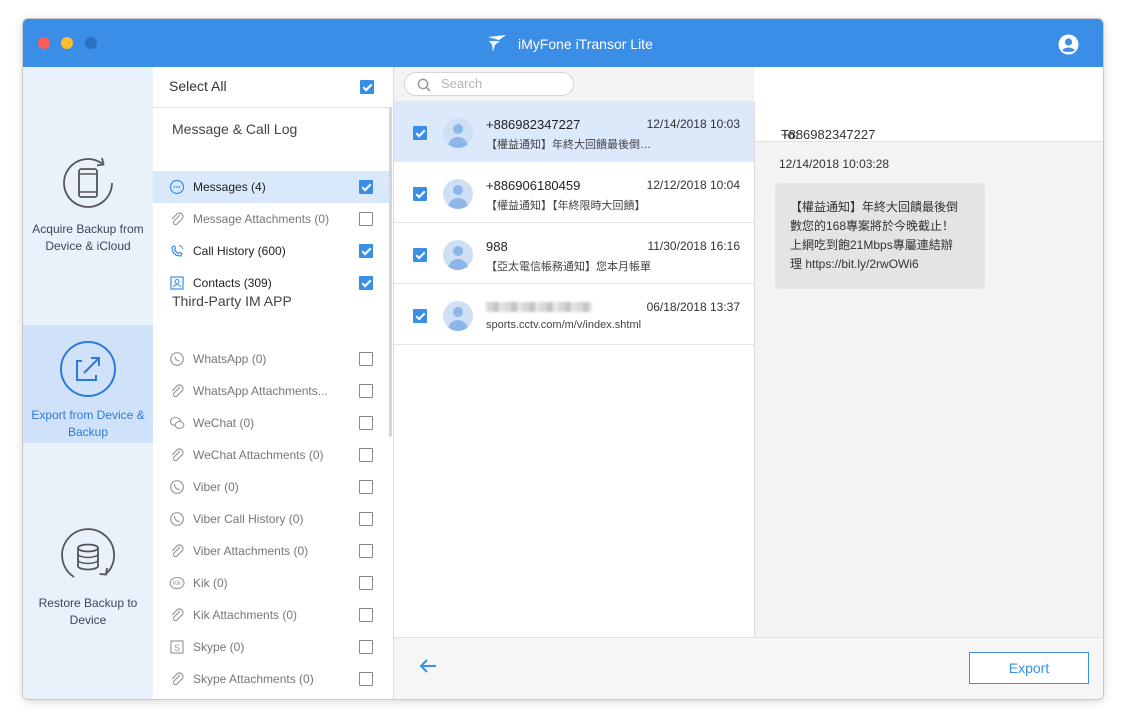 Image resolution: width=1126 pixels, height=726 pixels. Describe the element at coordinates (210, 583) in the screenshot. I see `category-label: Kik (0)` at that location.